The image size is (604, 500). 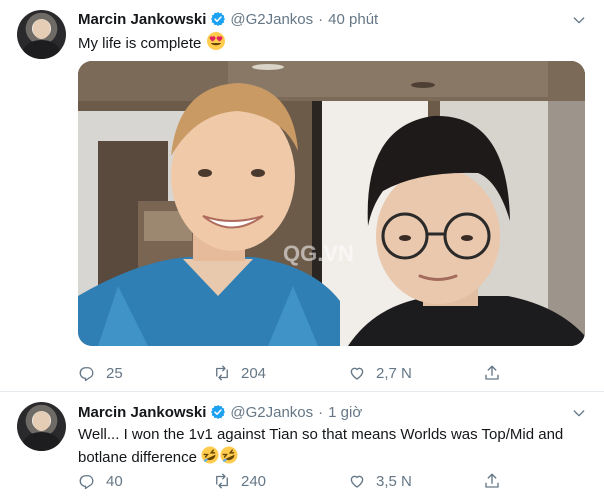 What do you see at coordinates (219, 455) in the screenshot?
I see `rolling-laughing-emoji-icon` at bounding box center [219, 455].